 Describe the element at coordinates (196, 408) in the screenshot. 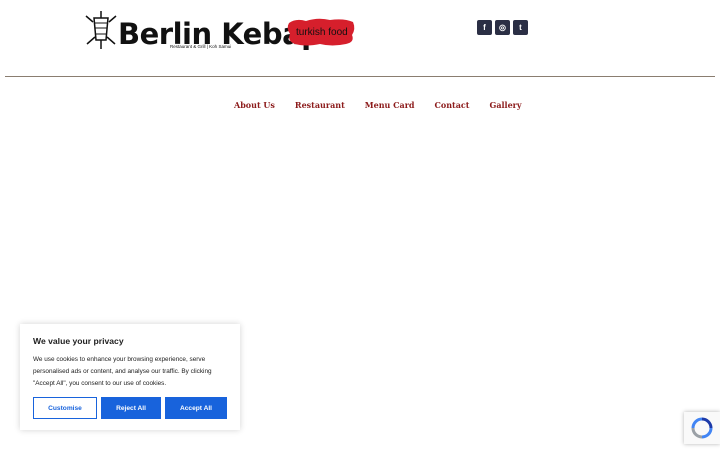

I see `accept-all-button: Accept All` at that location.